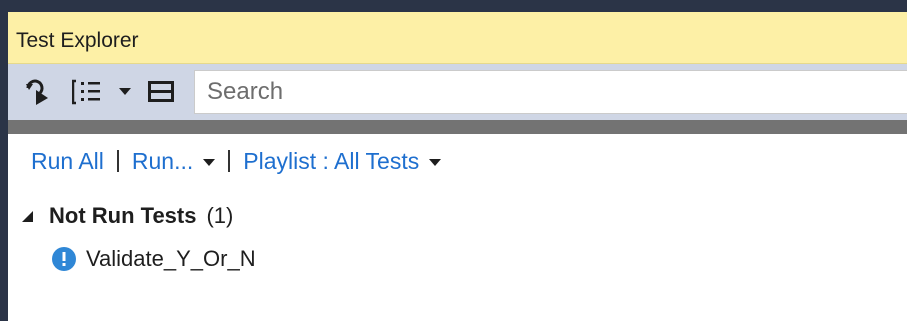  I want to click on test-name: Validate_Y_Or_N, so click(171, 258).